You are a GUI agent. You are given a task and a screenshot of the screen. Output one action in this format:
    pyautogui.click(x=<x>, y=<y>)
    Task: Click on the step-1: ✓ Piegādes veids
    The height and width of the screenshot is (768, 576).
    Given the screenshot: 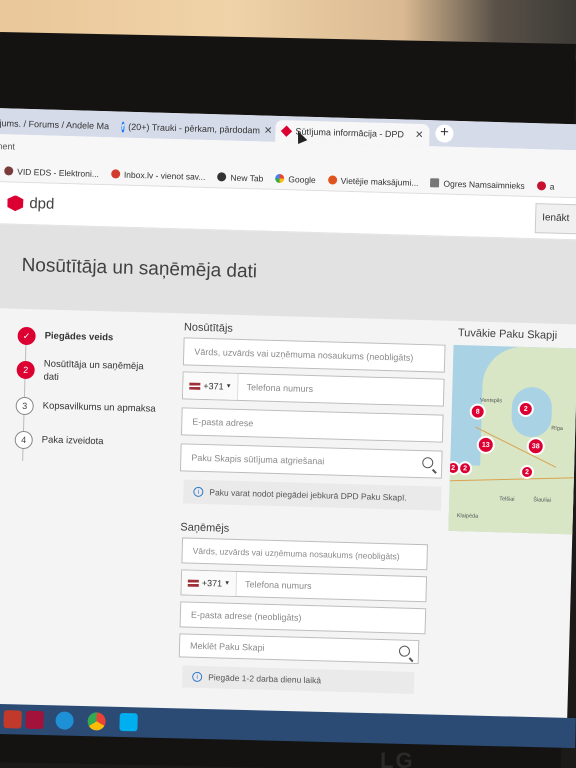 What is the action you would take?
    pyautogui.click(x=65, y=337)
    